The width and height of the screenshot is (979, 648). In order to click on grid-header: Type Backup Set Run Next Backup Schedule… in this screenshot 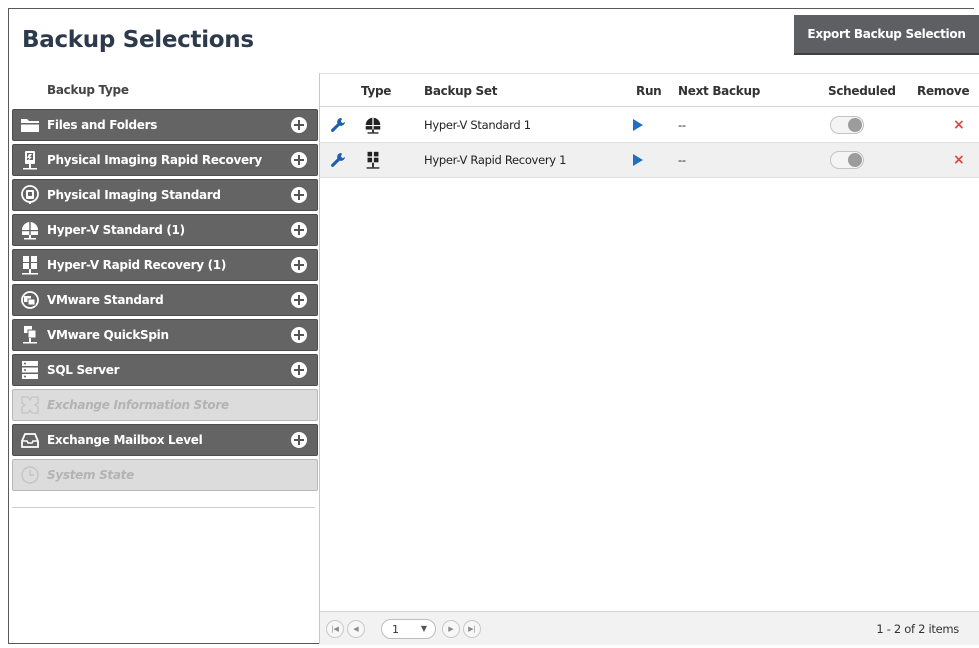, I will do `click(649, 90)`.